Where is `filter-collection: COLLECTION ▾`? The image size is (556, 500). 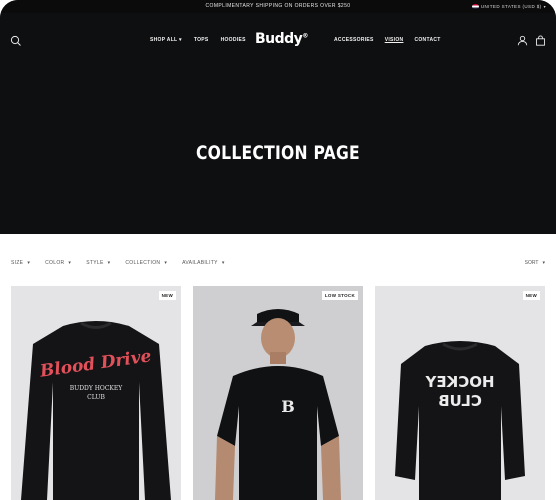 filter-collection: COLLECTION ▾ is located at coordinates (146, 263).